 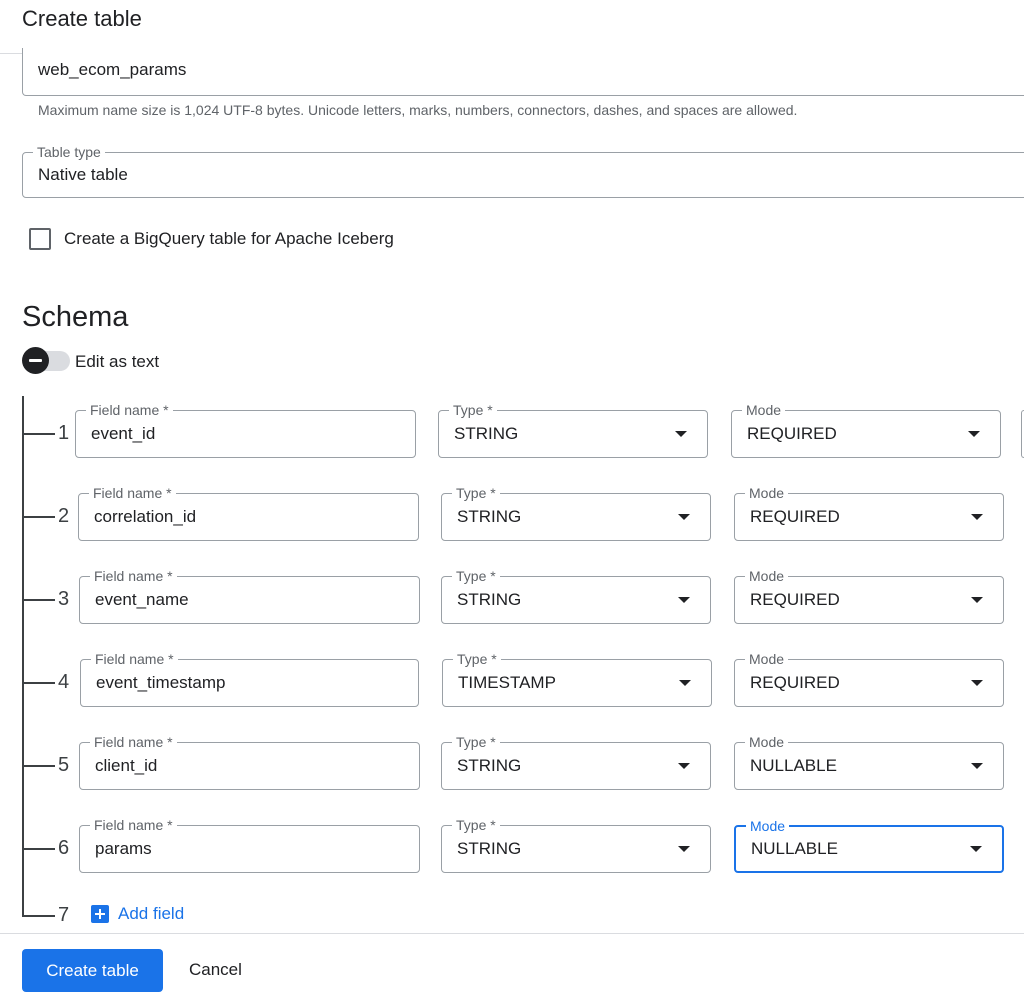 I want to click on add-field-button: Add field, so click(x=137, y=914).